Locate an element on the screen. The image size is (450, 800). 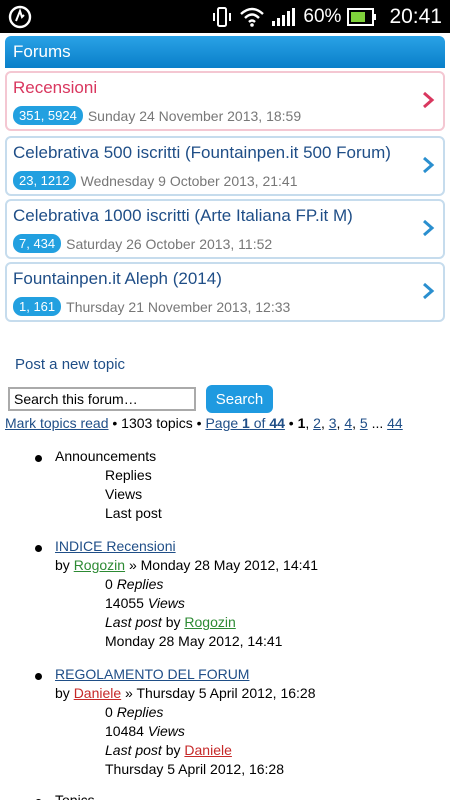
topic-views: 10484 Views is located at coordinates (145, 731).